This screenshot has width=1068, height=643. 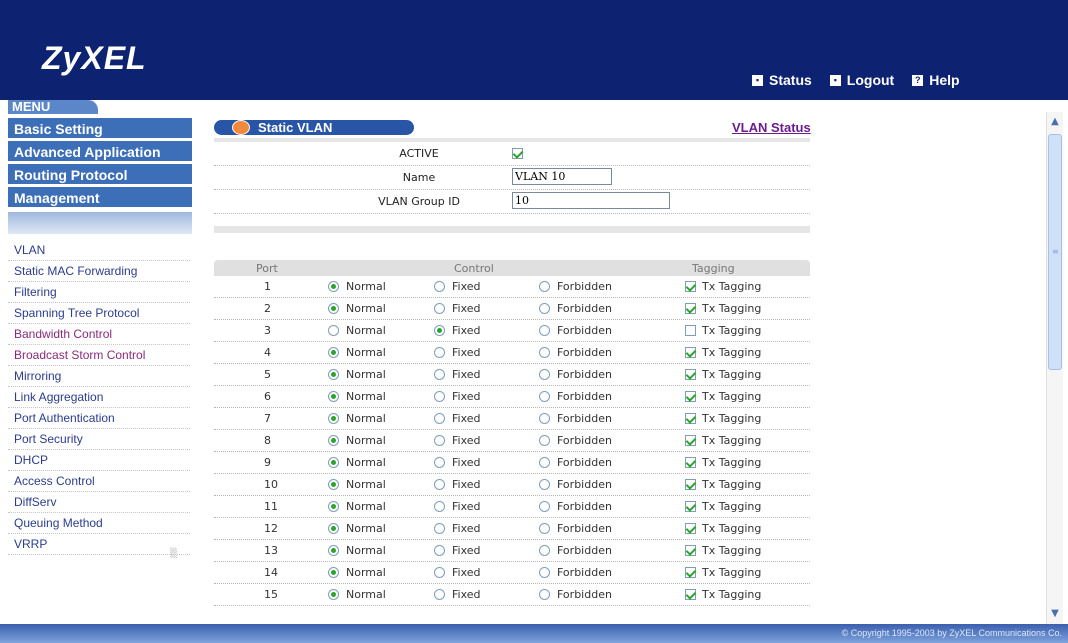 What do you see at coordinates (723, 462) in the screenshot?
I see `tx-tagging-option: Tx Tagging` at bounding box center [723, 462].